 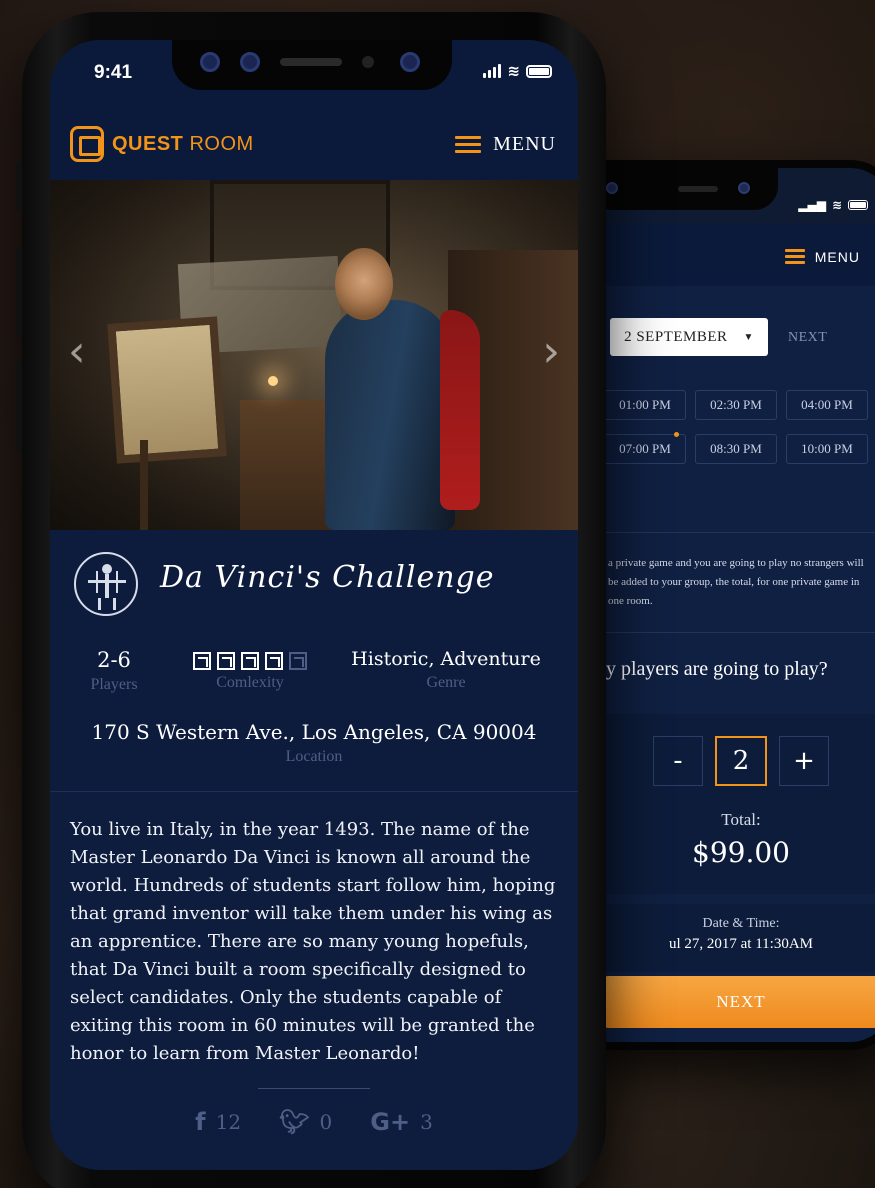 I want to click on volume-down-button, so click(x=19, y=407).